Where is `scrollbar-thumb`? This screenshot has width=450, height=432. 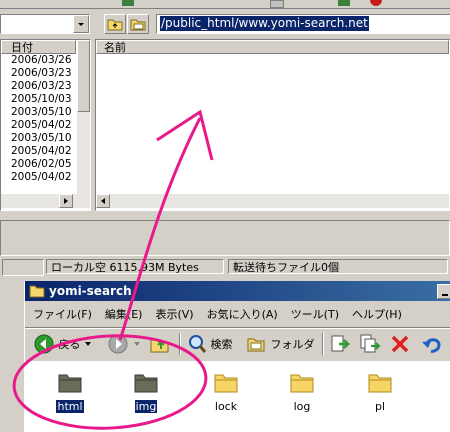 scrollbar-thumb is located at coordinates (83, 76).